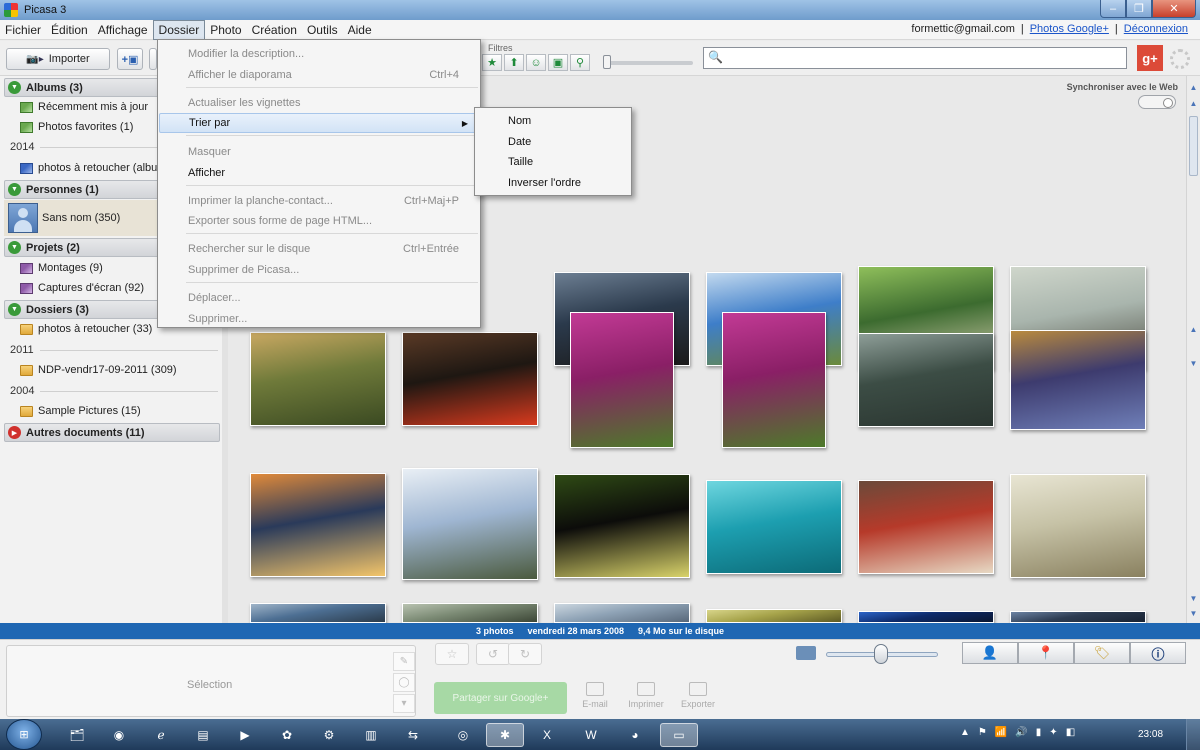  I want to click on date-filter-slider, so click(648, 63).